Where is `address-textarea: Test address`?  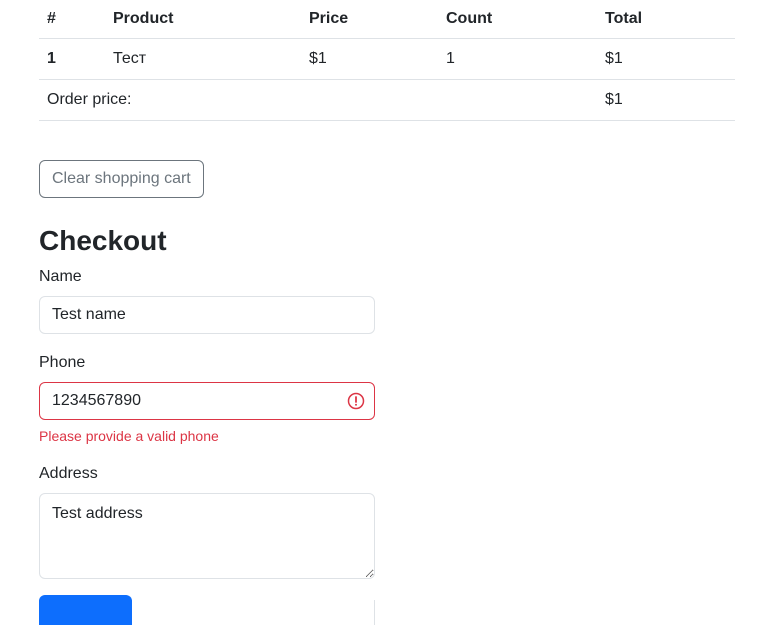
address-textarea: Test address is located at coordinates (207, 536).